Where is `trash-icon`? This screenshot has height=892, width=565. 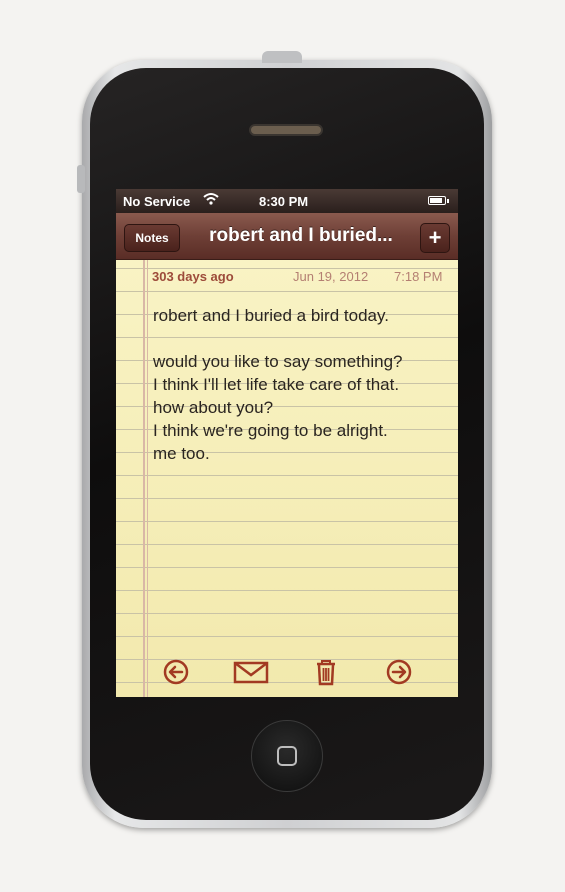 trash-icon is located at coordinates (326, 672).